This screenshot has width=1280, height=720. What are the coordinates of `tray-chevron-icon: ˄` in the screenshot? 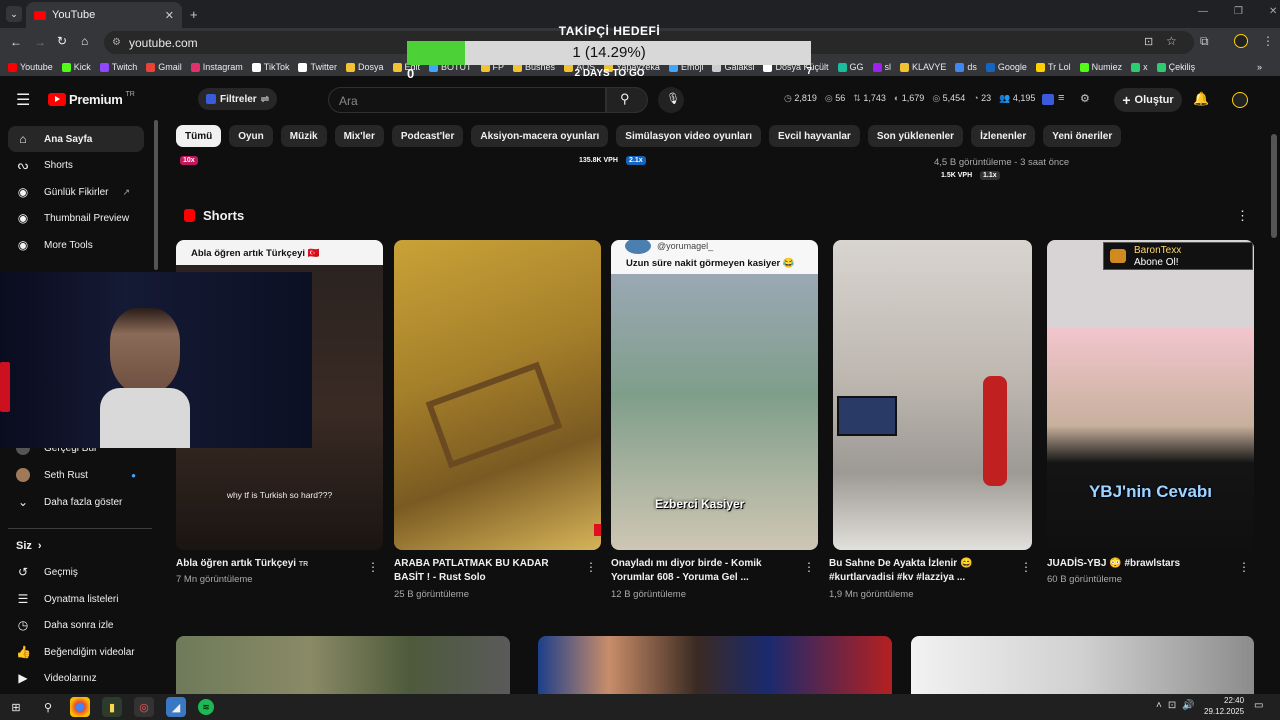 It's located at (1159, 705).